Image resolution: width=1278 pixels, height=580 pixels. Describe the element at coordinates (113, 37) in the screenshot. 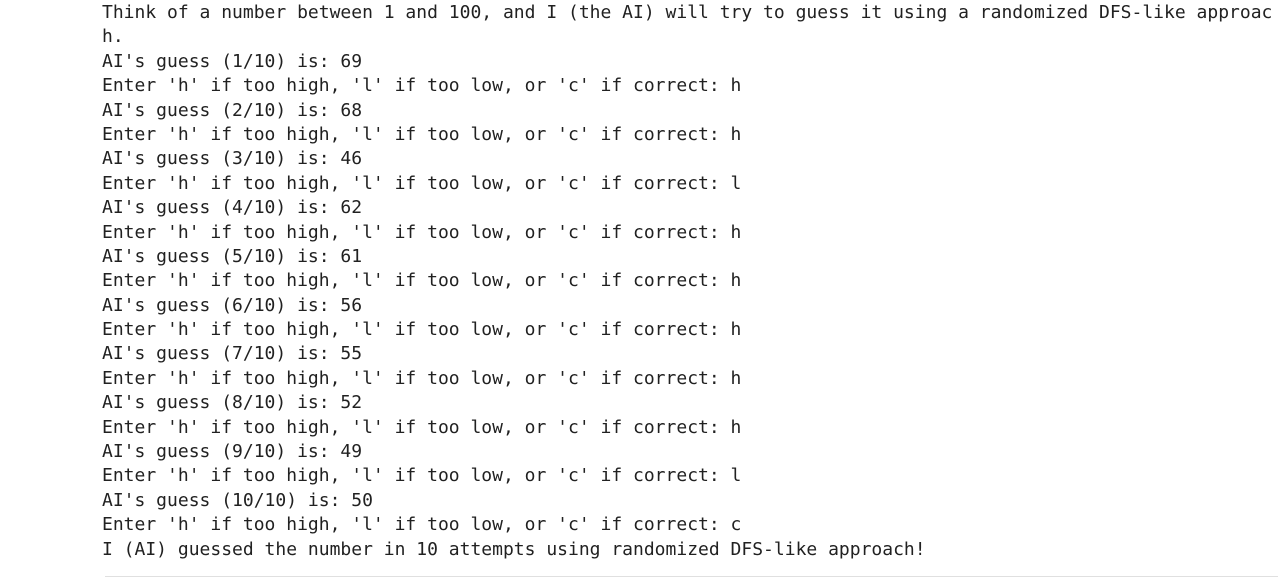

I see `output-intro-line-wrap: h.` at that location.